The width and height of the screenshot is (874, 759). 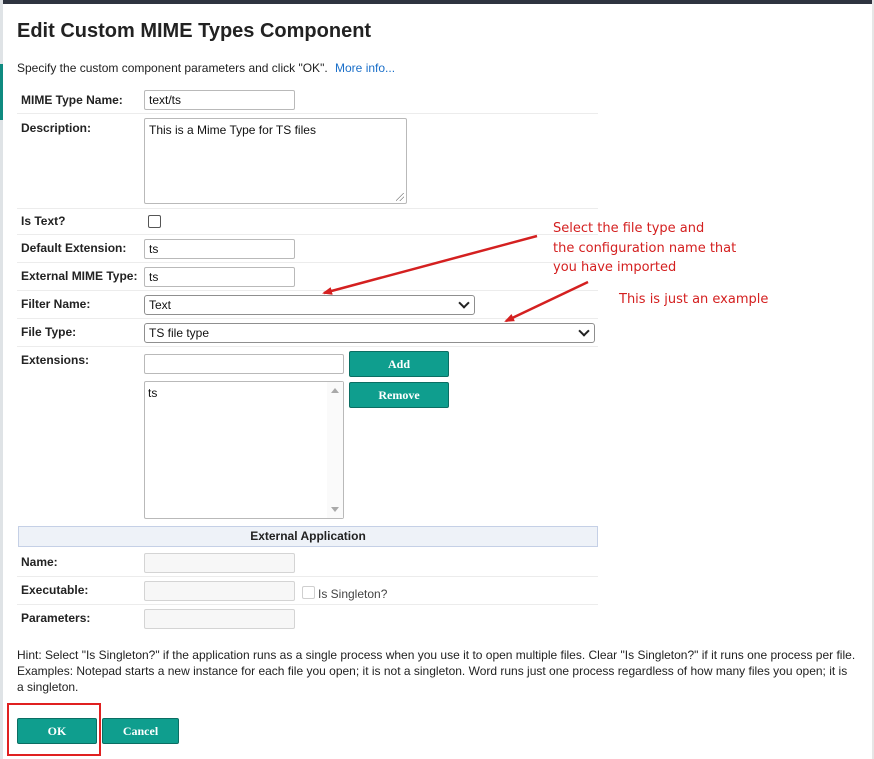 I want to click on arrow-to-filter-name, so click(x=430, y=264).